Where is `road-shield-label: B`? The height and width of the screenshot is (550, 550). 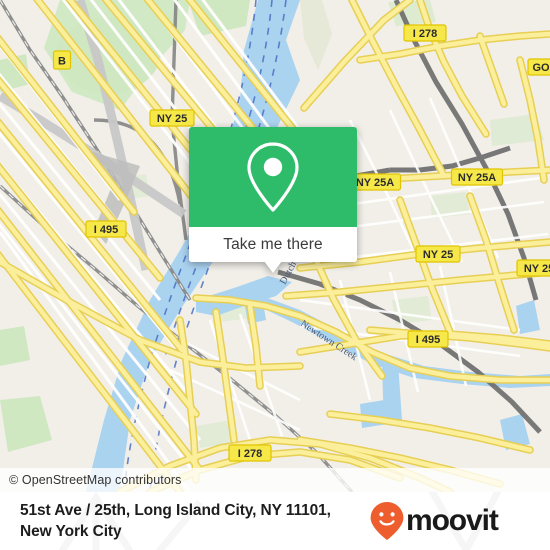
road-shield-label: B is located at coordinates (62, 62).